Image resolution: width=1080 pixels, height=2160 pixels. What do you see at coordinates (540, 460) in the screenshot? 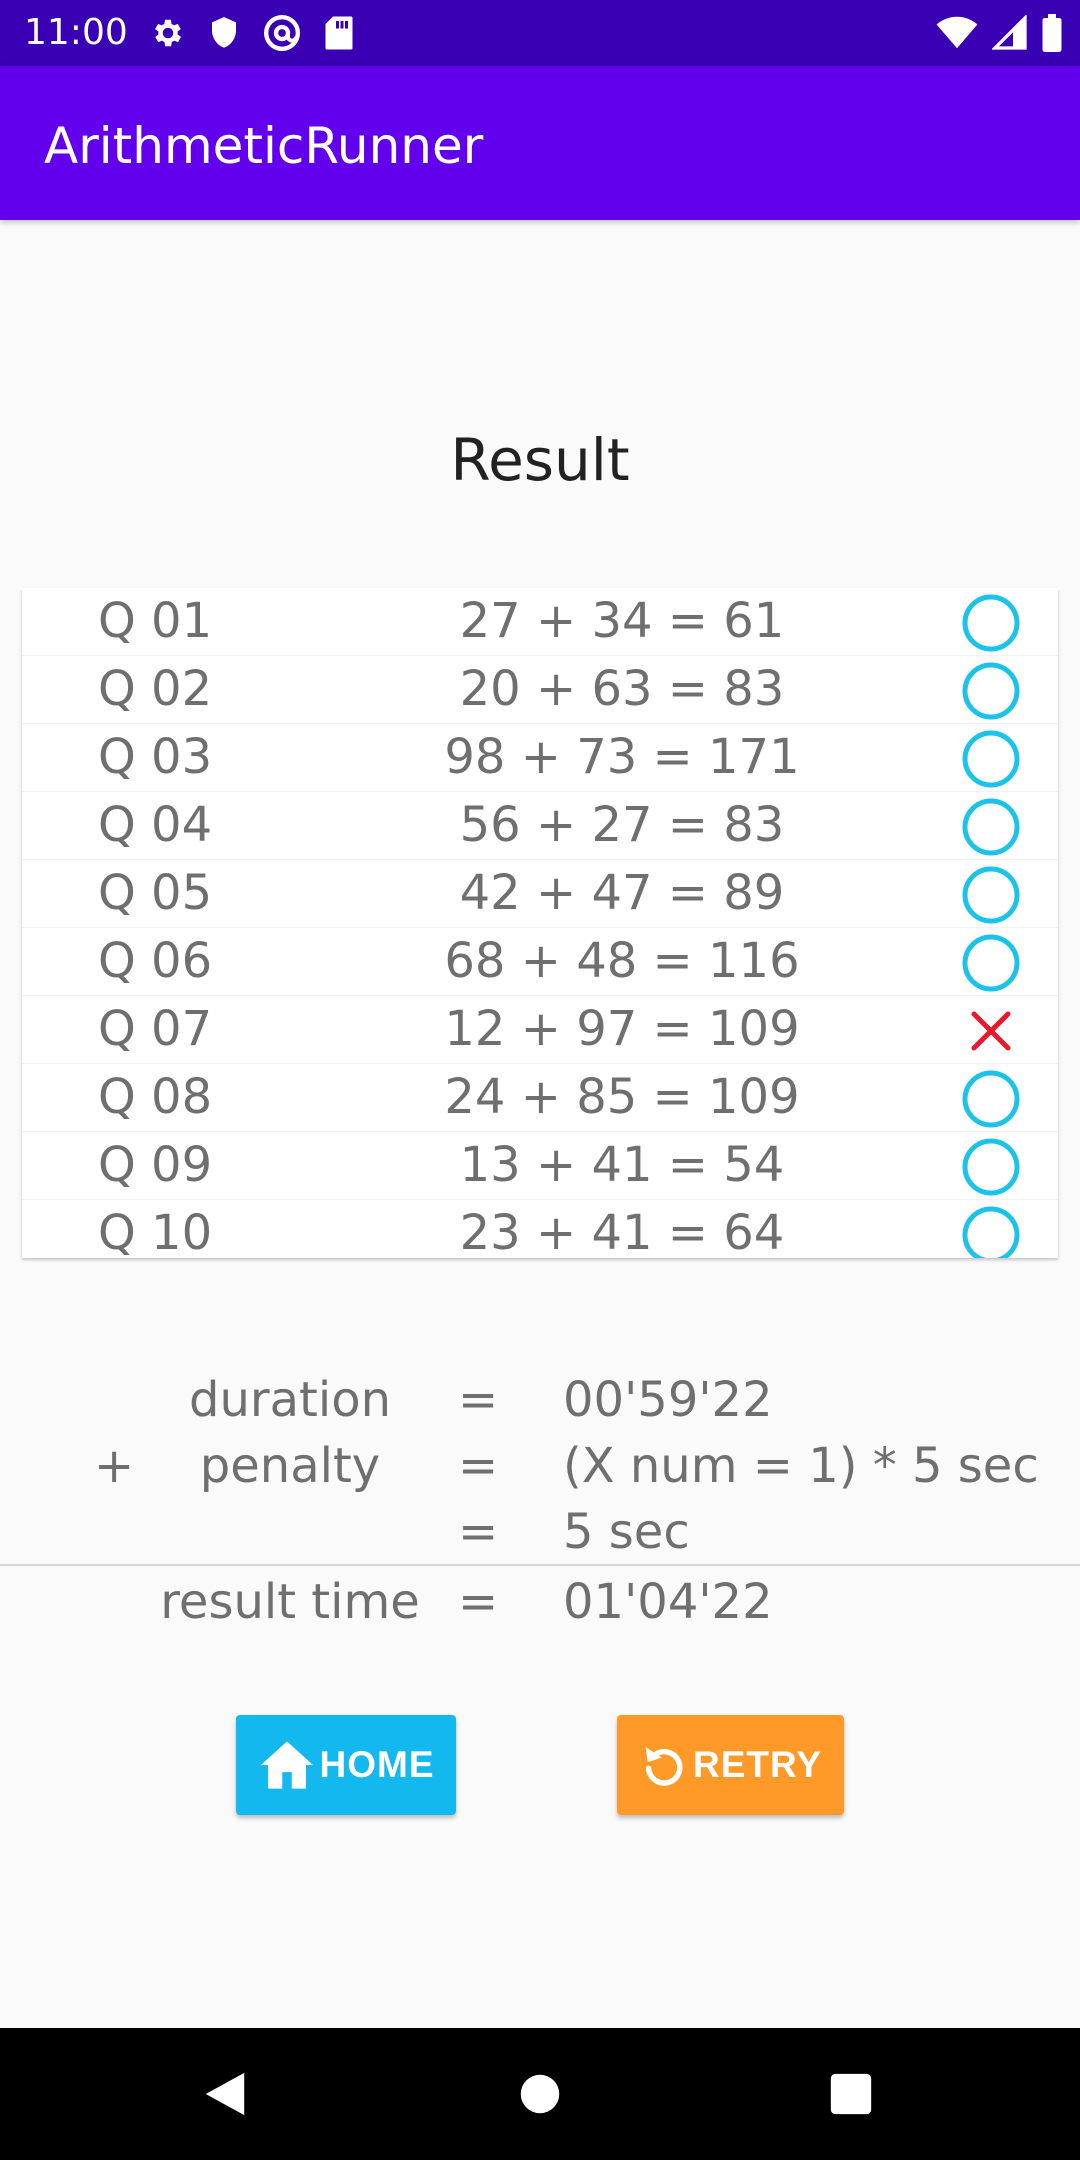
I see `page-title: Result` at bounding box center [540, 460].